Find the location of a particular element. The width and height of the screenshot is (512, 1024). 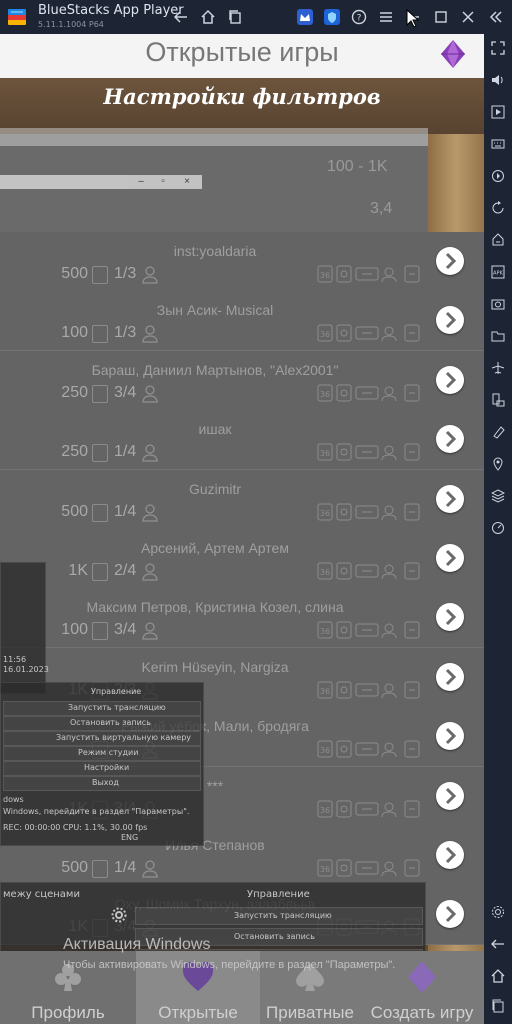

tool-sidebar: APK is located at coordinates (498, 529).